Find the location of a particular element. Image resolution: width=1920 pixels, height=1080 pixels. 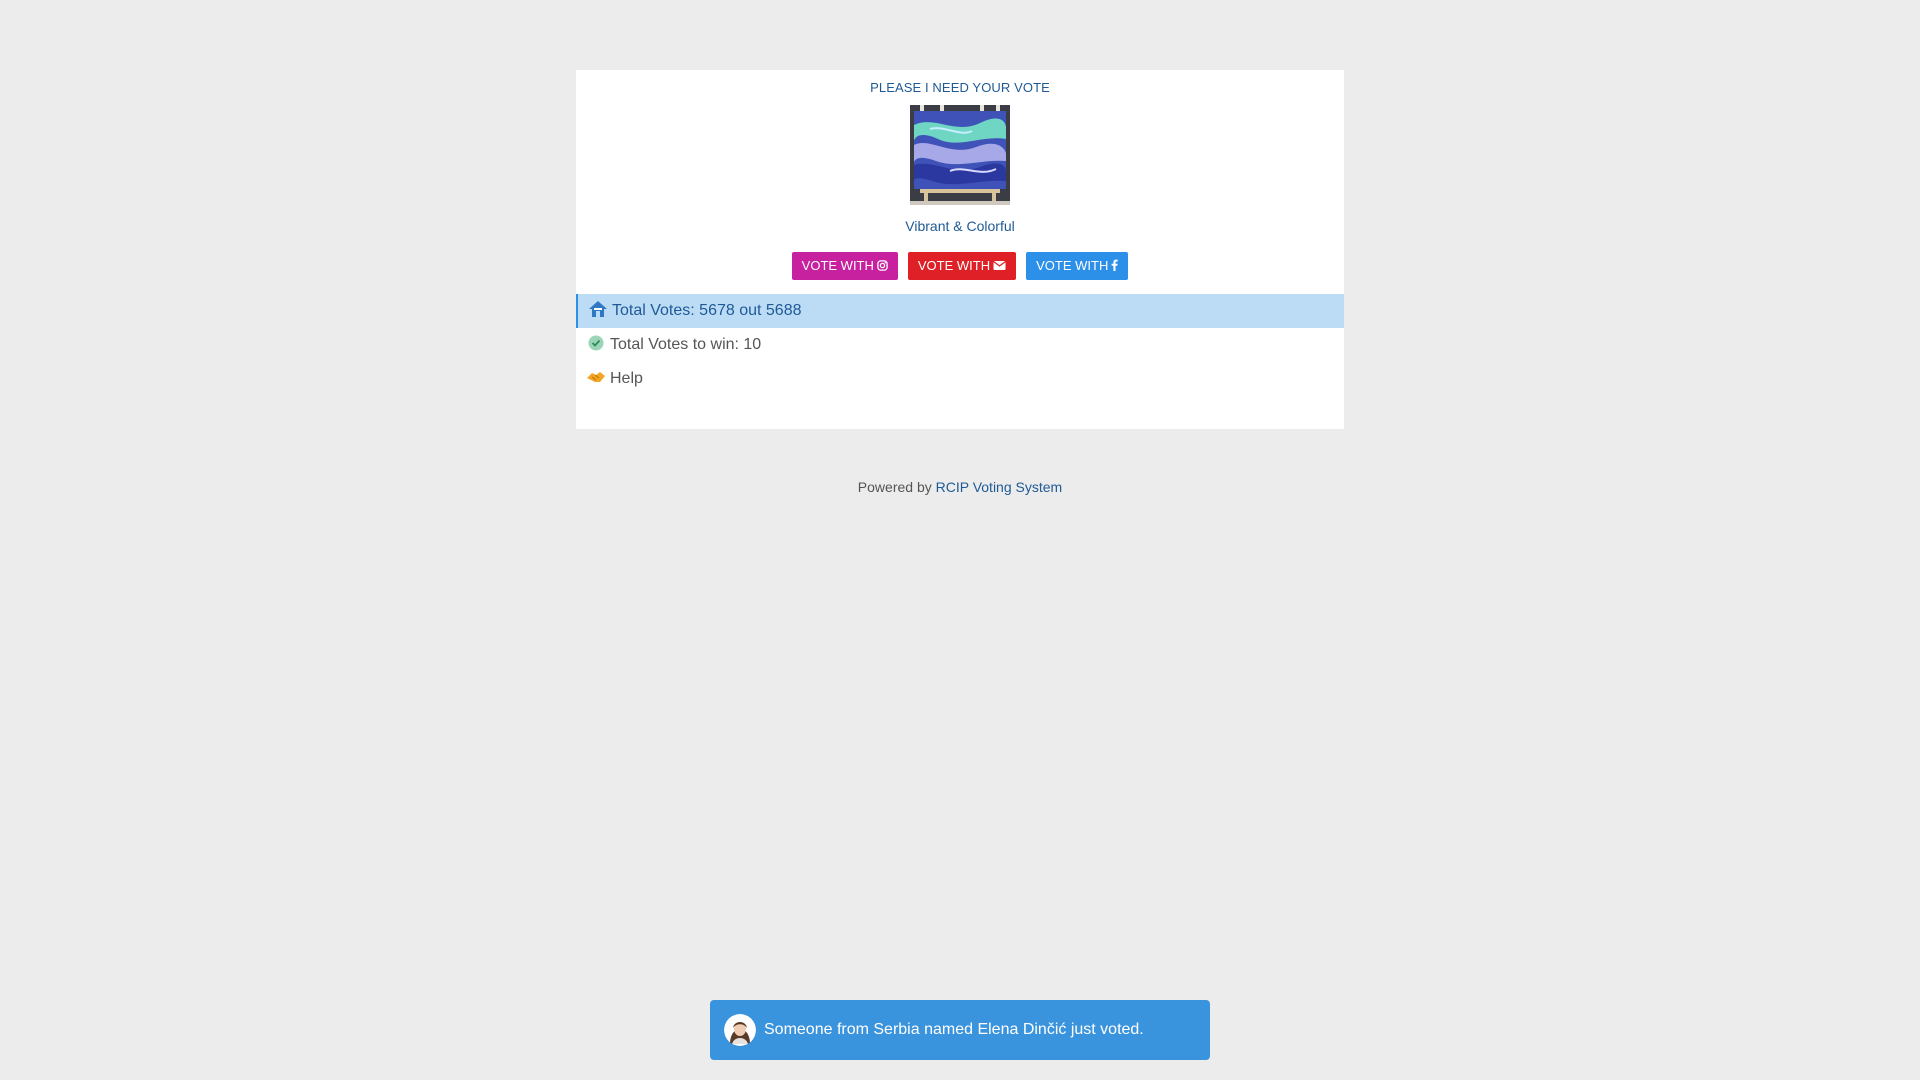

handshake-icon is located at coordinates (596, 377).